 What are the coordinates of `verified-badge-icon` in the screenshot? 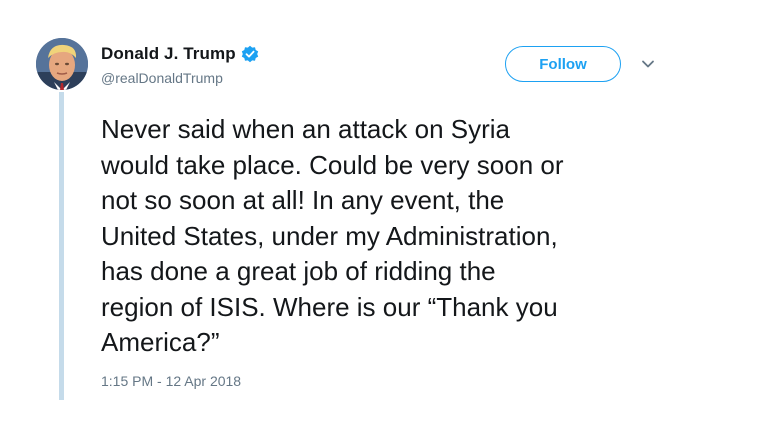 It's located at (250, 54).